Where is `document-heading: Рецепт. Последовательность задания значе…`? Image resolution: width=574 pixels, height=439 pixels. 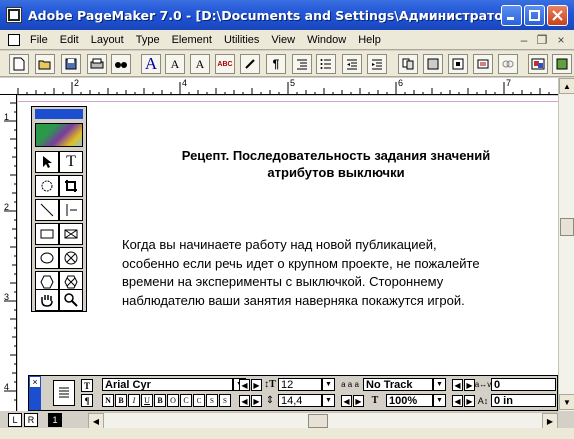
document-heading: Рецепт. Последовательность задания значе… is located at coordinates (336, 164).